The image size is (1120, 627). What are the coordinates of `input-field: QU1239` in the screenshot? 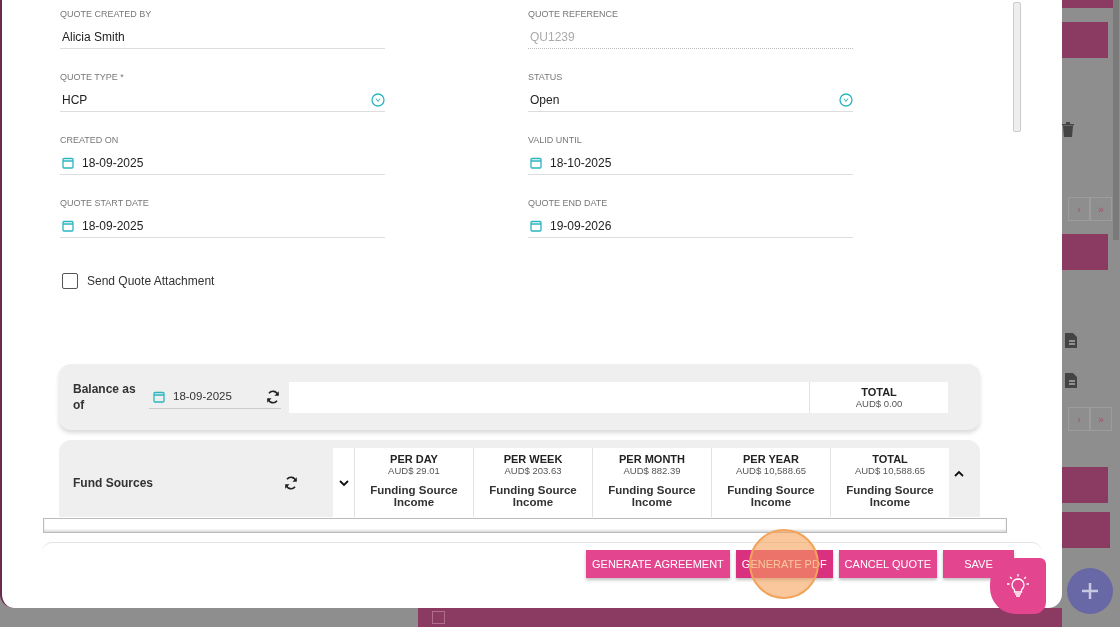 It's located at (690, 37).